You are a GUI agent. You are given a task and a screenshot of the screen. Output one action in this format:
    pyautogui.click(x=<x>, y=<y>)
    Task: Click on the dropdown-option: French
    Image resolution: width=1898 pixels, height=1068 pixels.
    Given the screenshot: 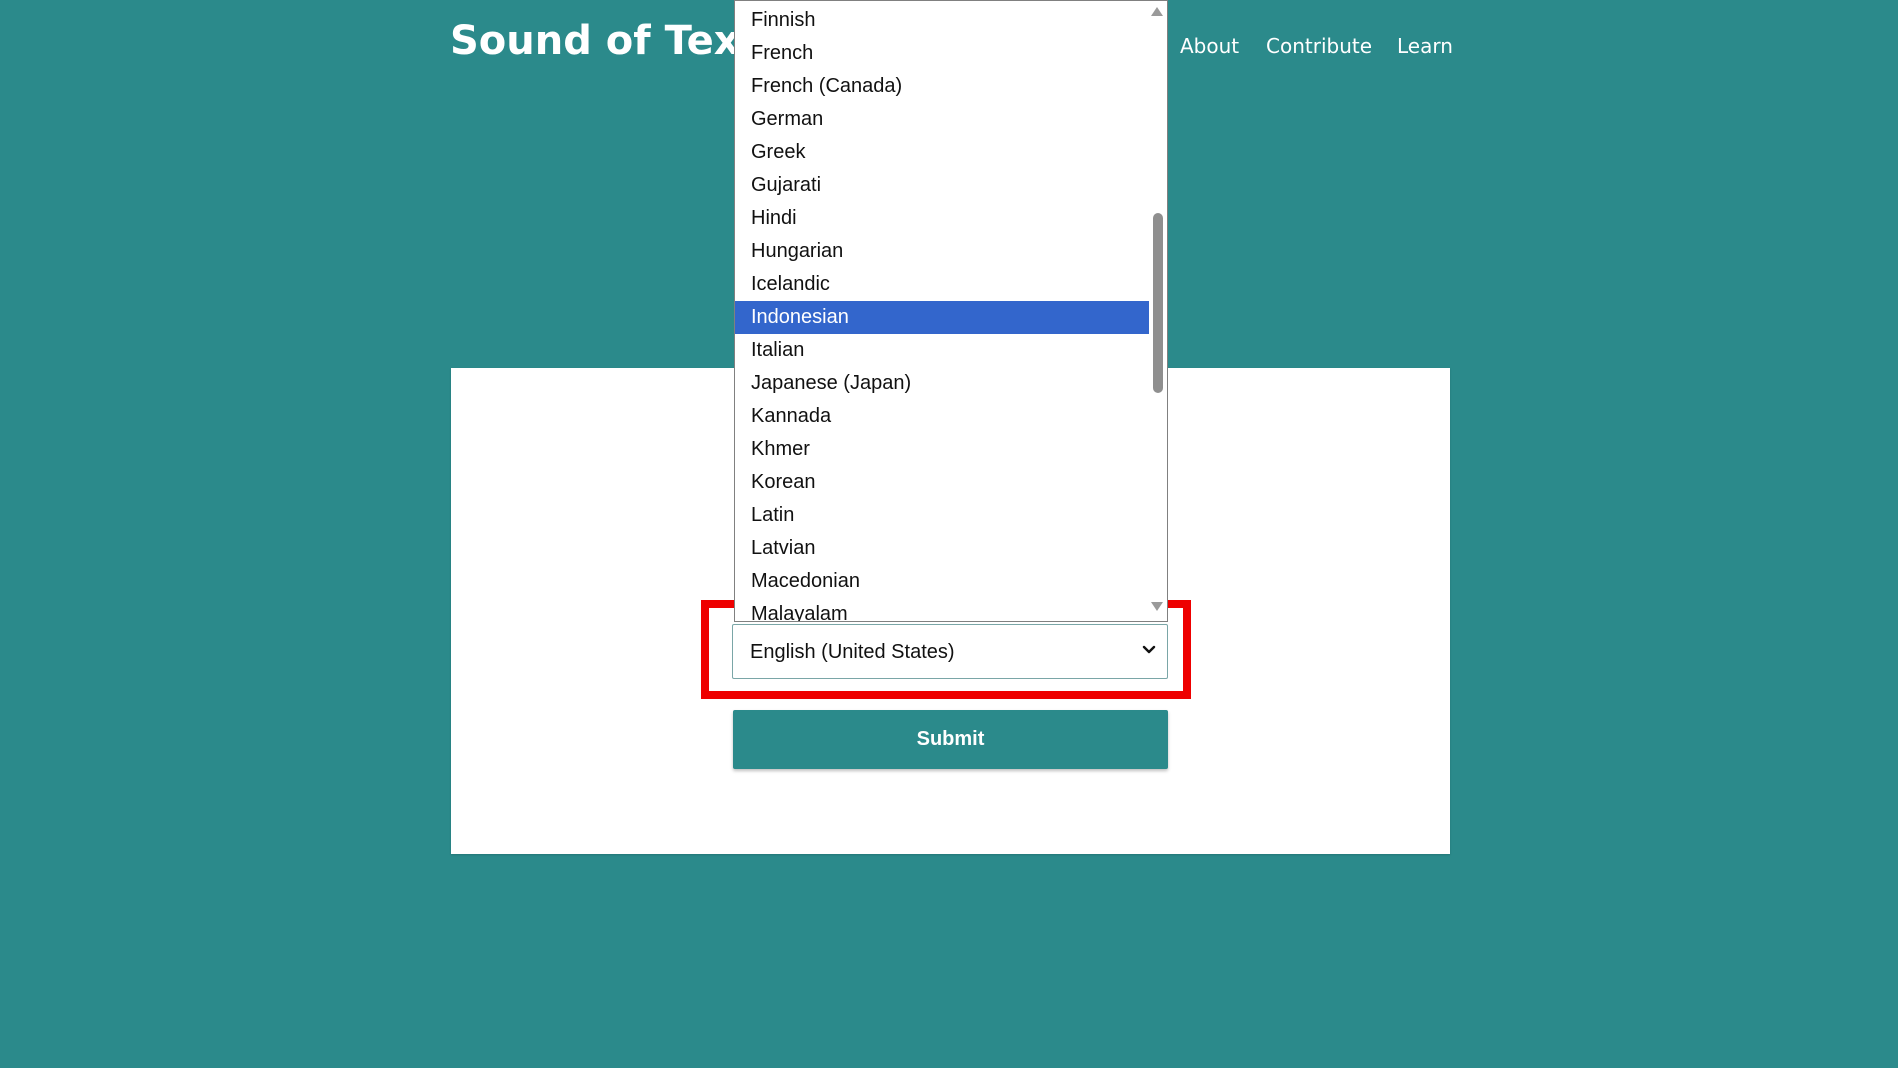 What is the action you would take?
    pyautogui.click(x=942, y=53)
    